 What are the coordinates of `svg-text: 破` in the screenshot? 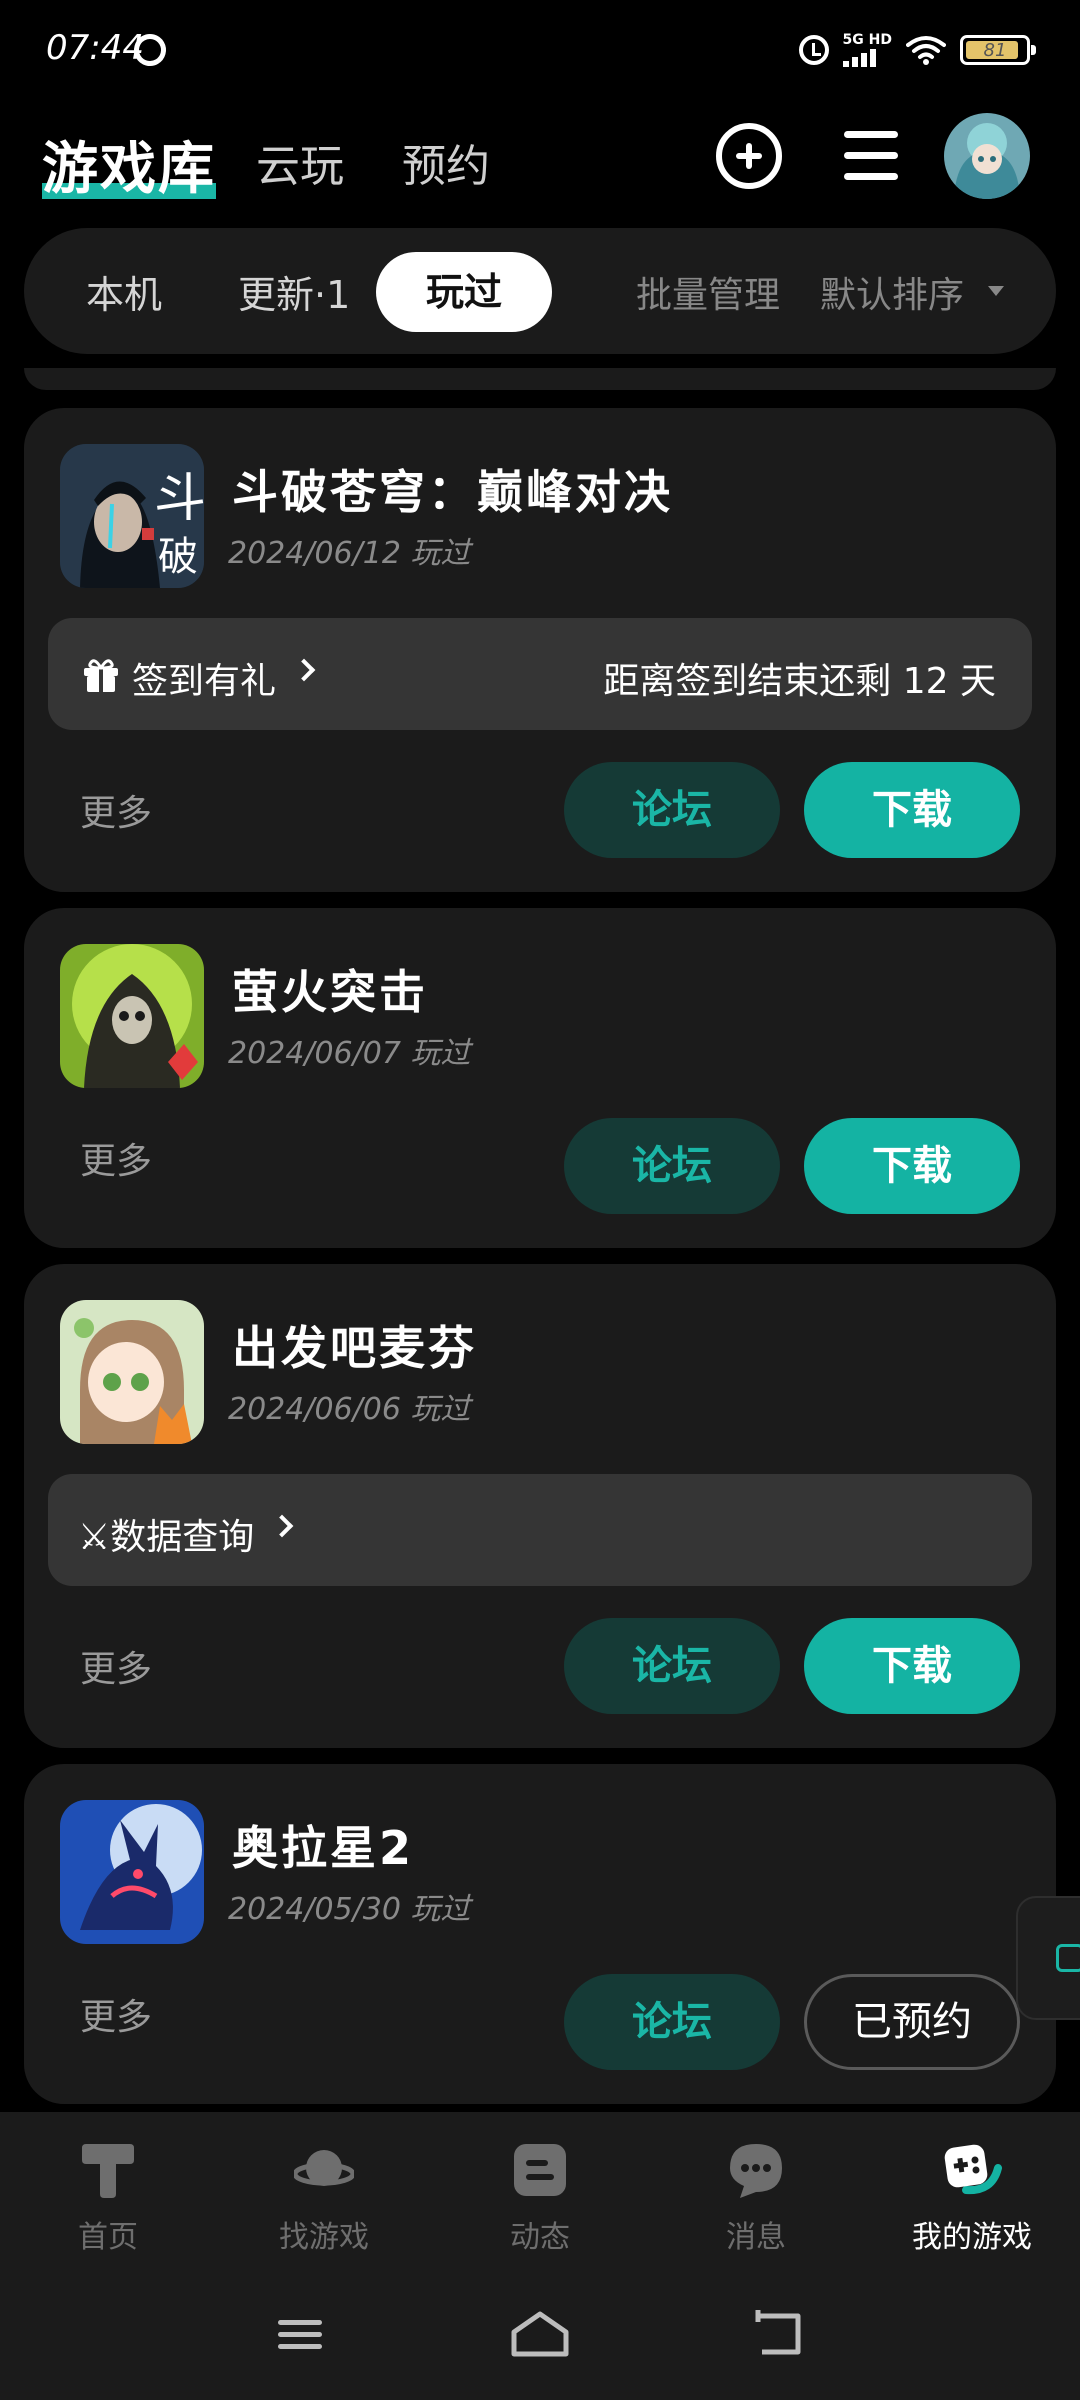 It's located at (178, 557).